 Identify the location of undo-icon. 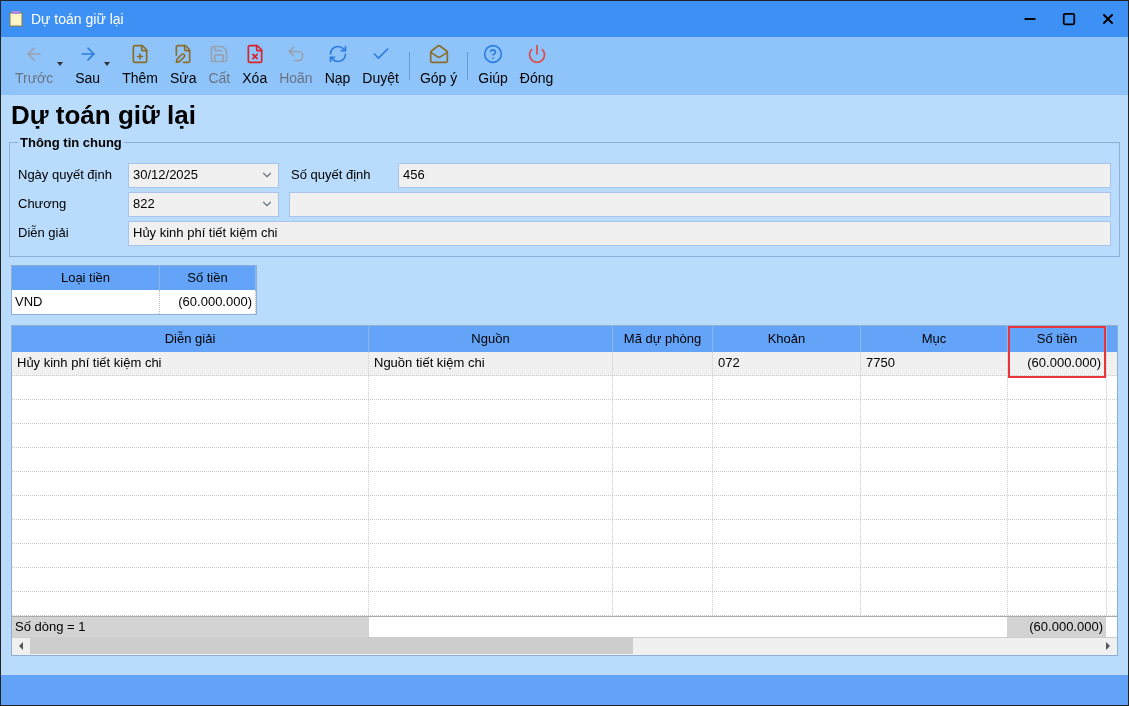
(295, 53).